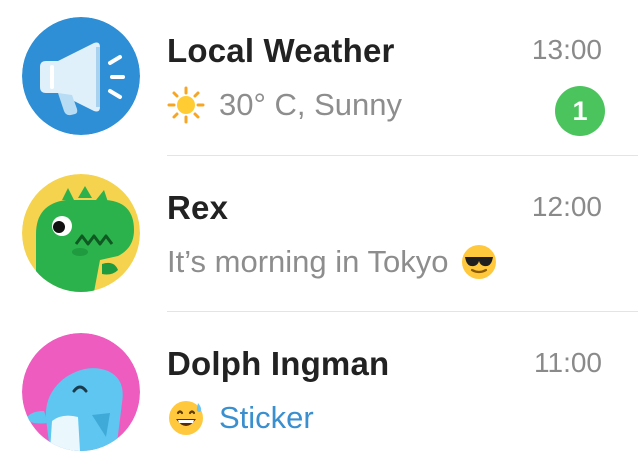 The image size is (638, 470). What do you see at coordinates (311, 104) in the screenshot?
I see `chat-preview-text: 30° C, Sunny` at bounding box center [311, 104].